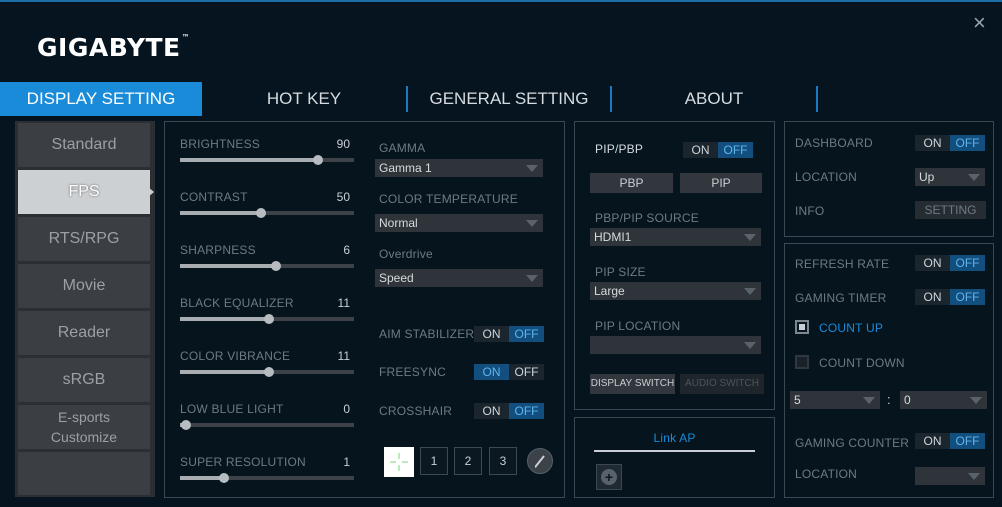 Image resolution: width=1002 pixels, height=507 pixels. What do you see at coordinates (406, 254) in the screenshot?
I see `overdrive-label: Overdrive` at bounding box center [406, 254].